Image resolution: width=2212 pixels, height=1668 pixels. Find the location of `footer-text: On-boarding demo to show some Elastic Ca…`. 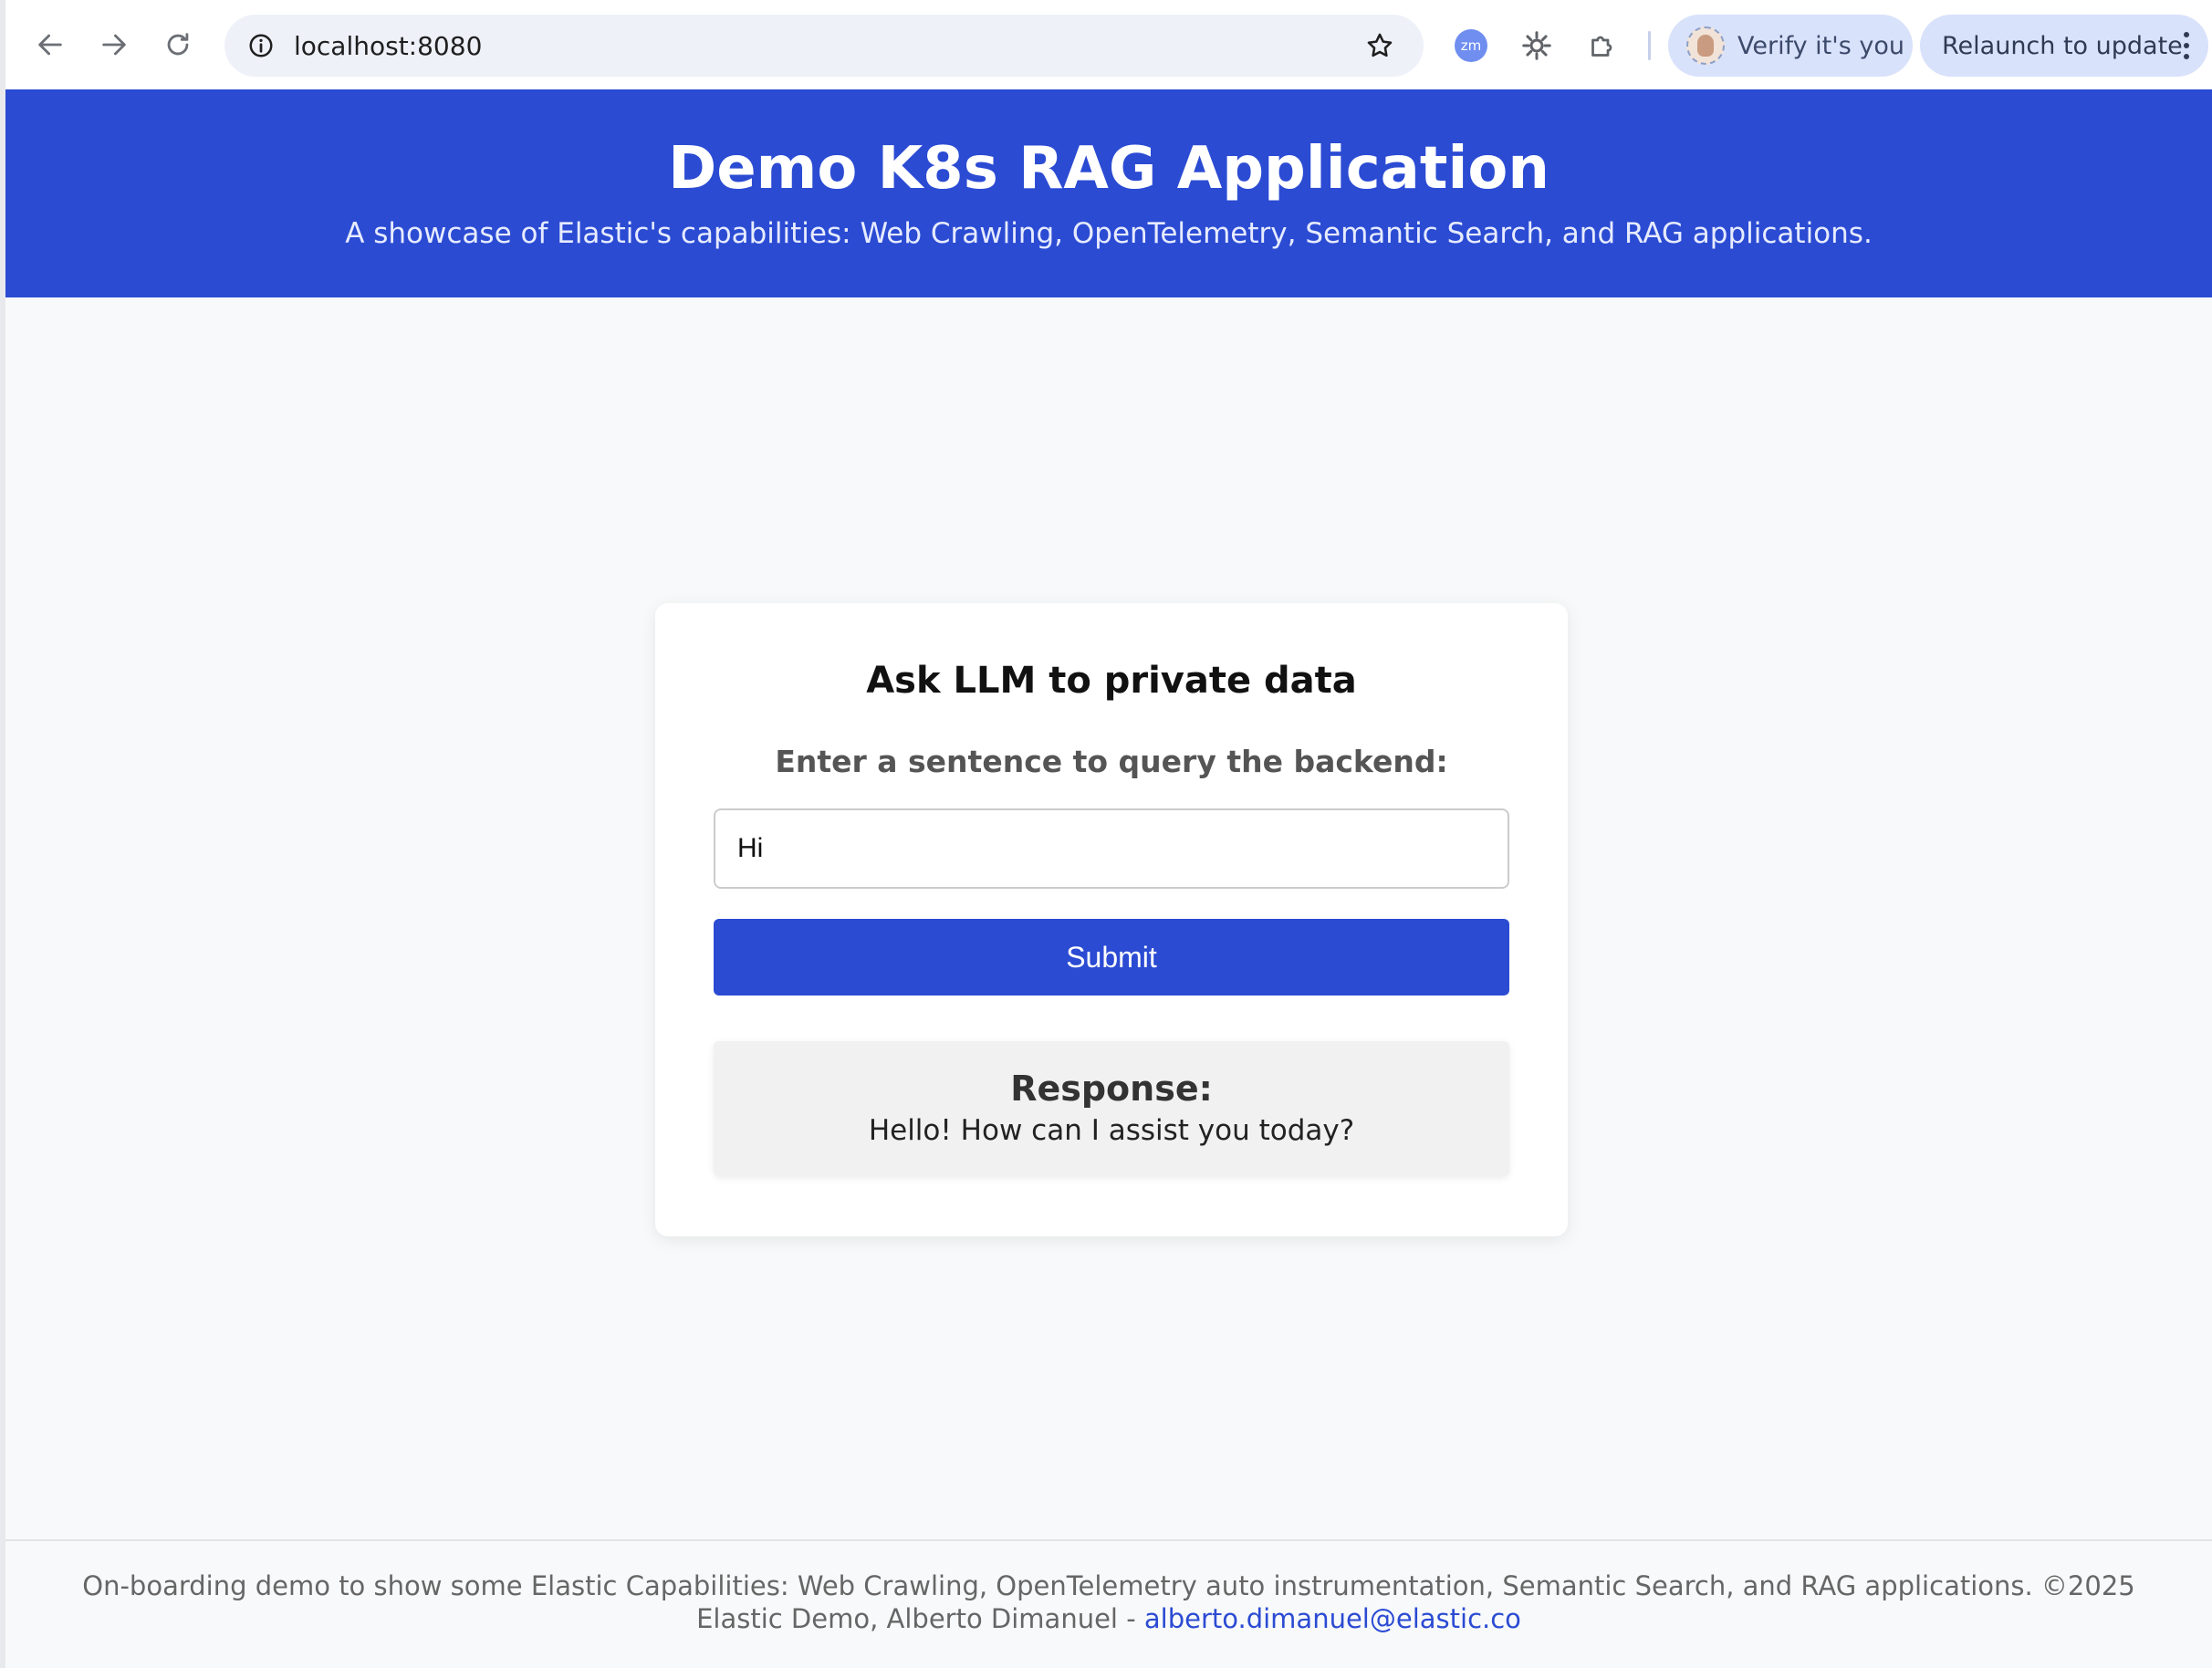

footer-text: On-boarding demo to show some Elastic Ca… is located at coordinates (1108, 1602).